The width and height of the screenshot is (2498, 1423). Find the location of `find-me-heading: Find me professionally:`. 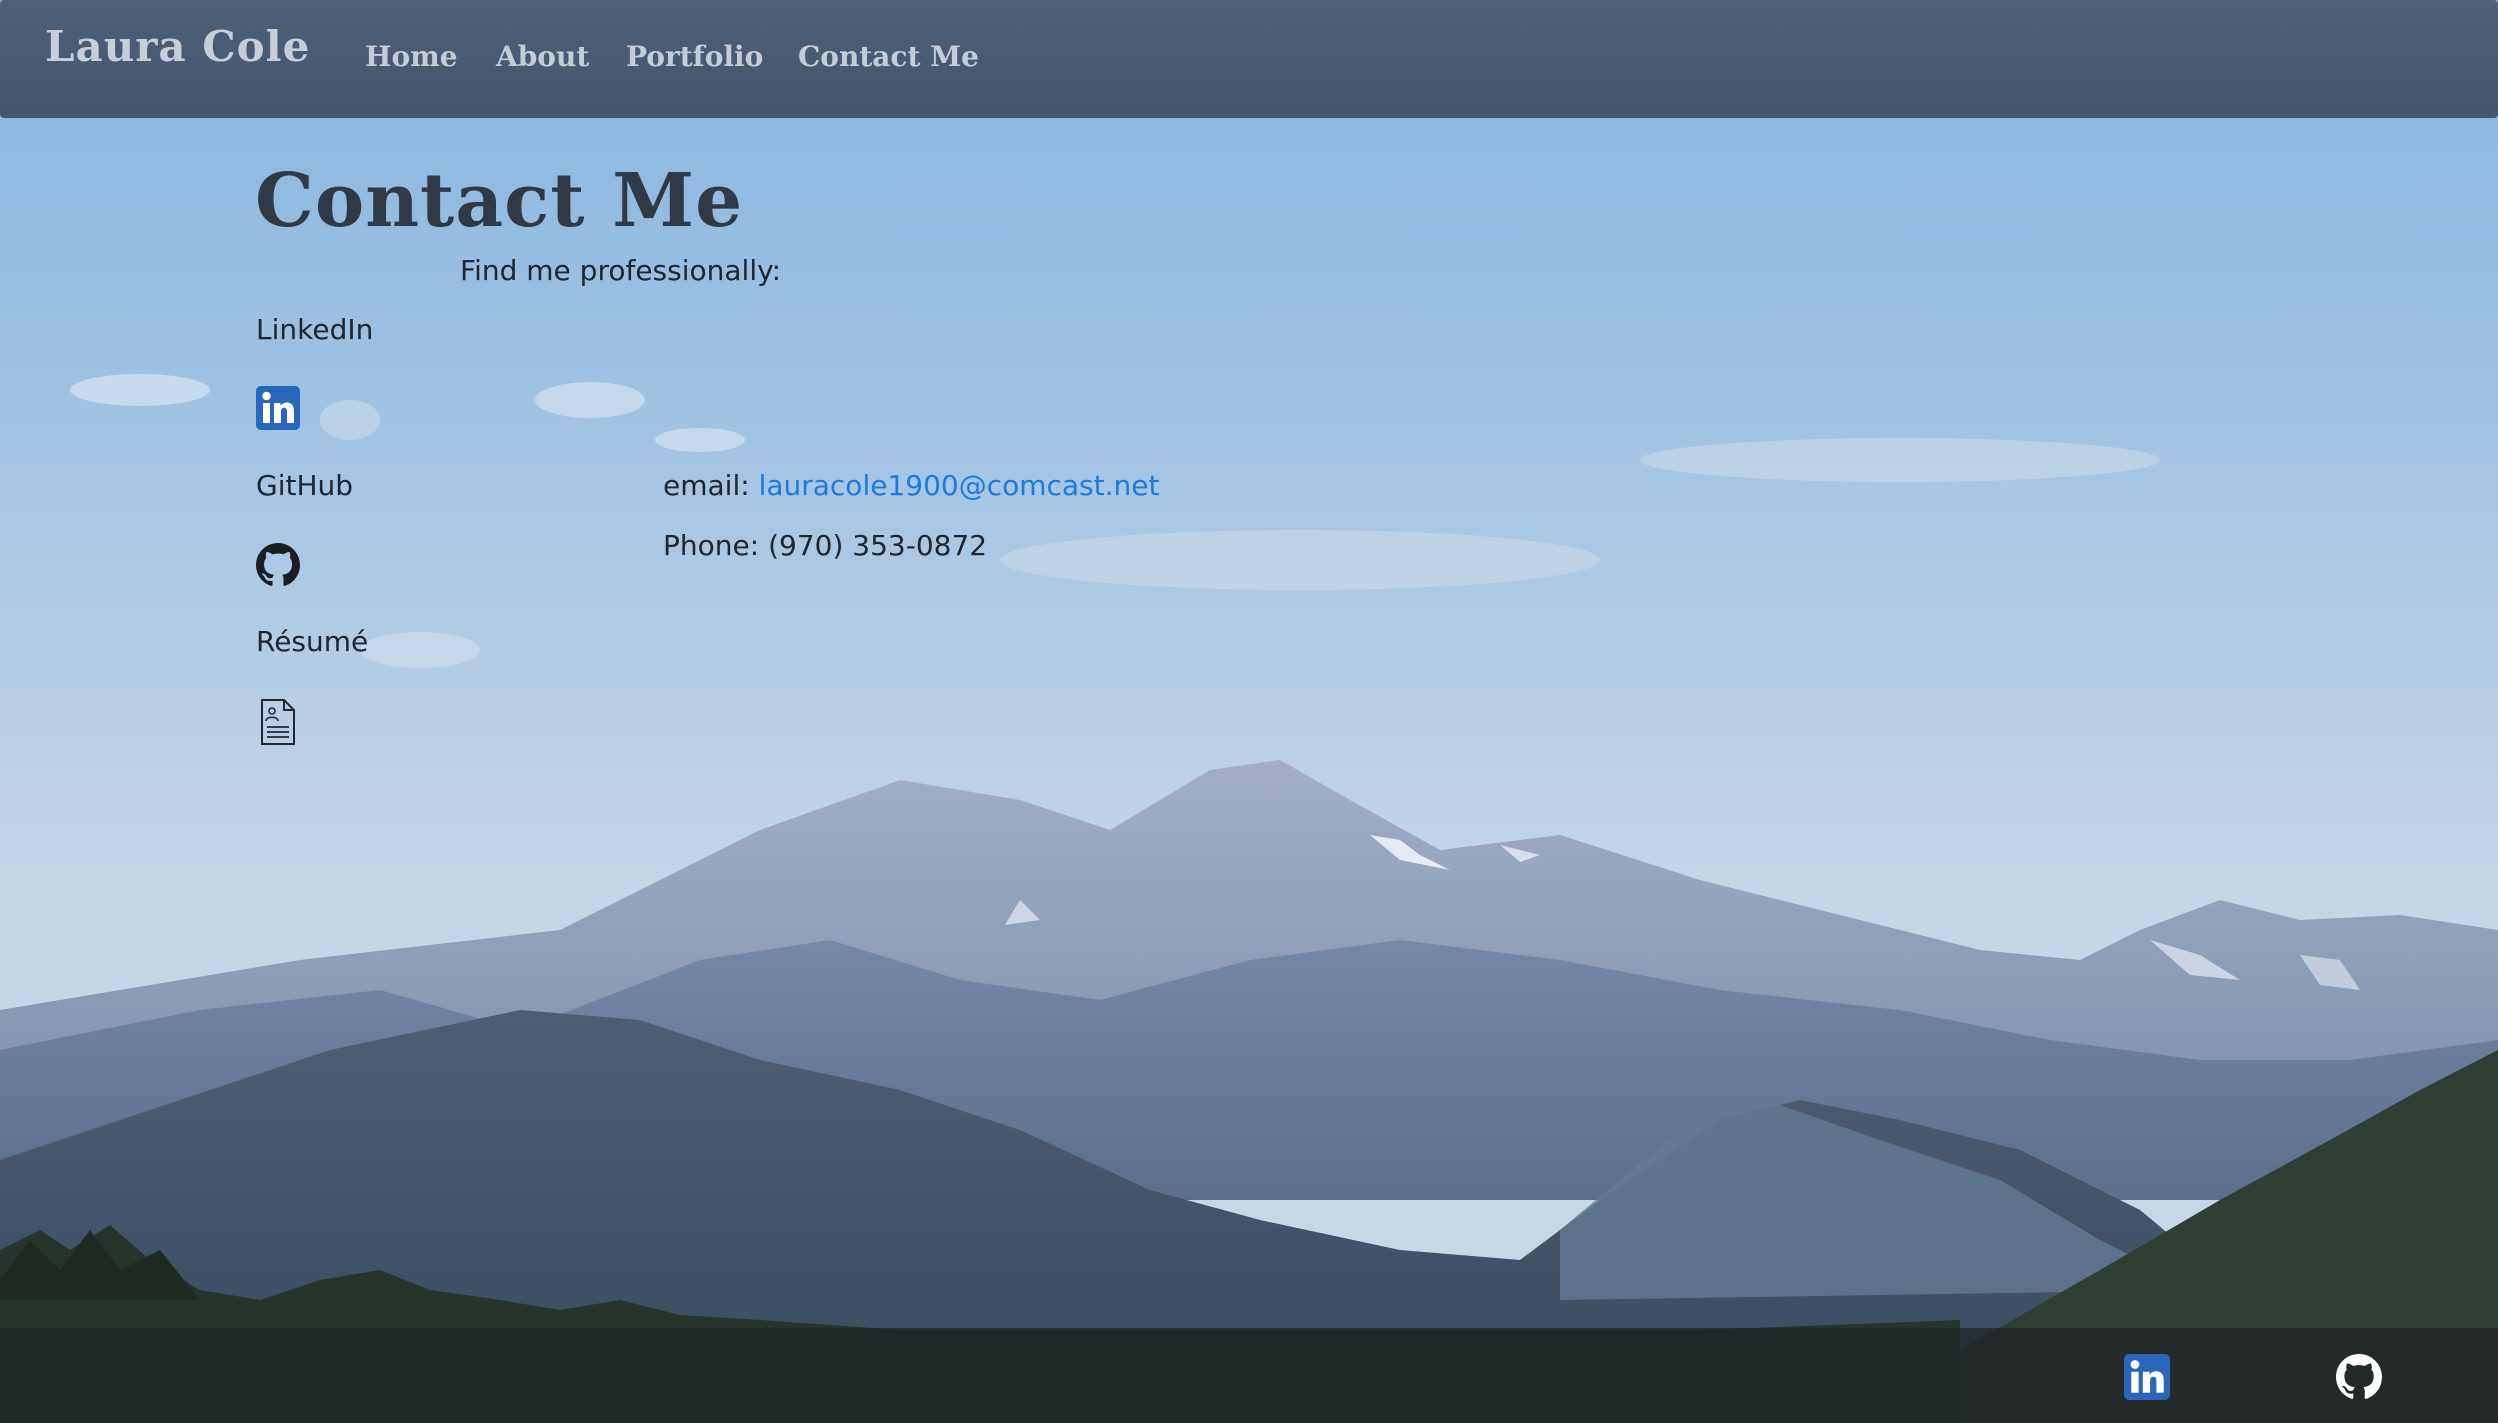

find-me-heading: Find me professionally: is located at coordinates (621, 270).